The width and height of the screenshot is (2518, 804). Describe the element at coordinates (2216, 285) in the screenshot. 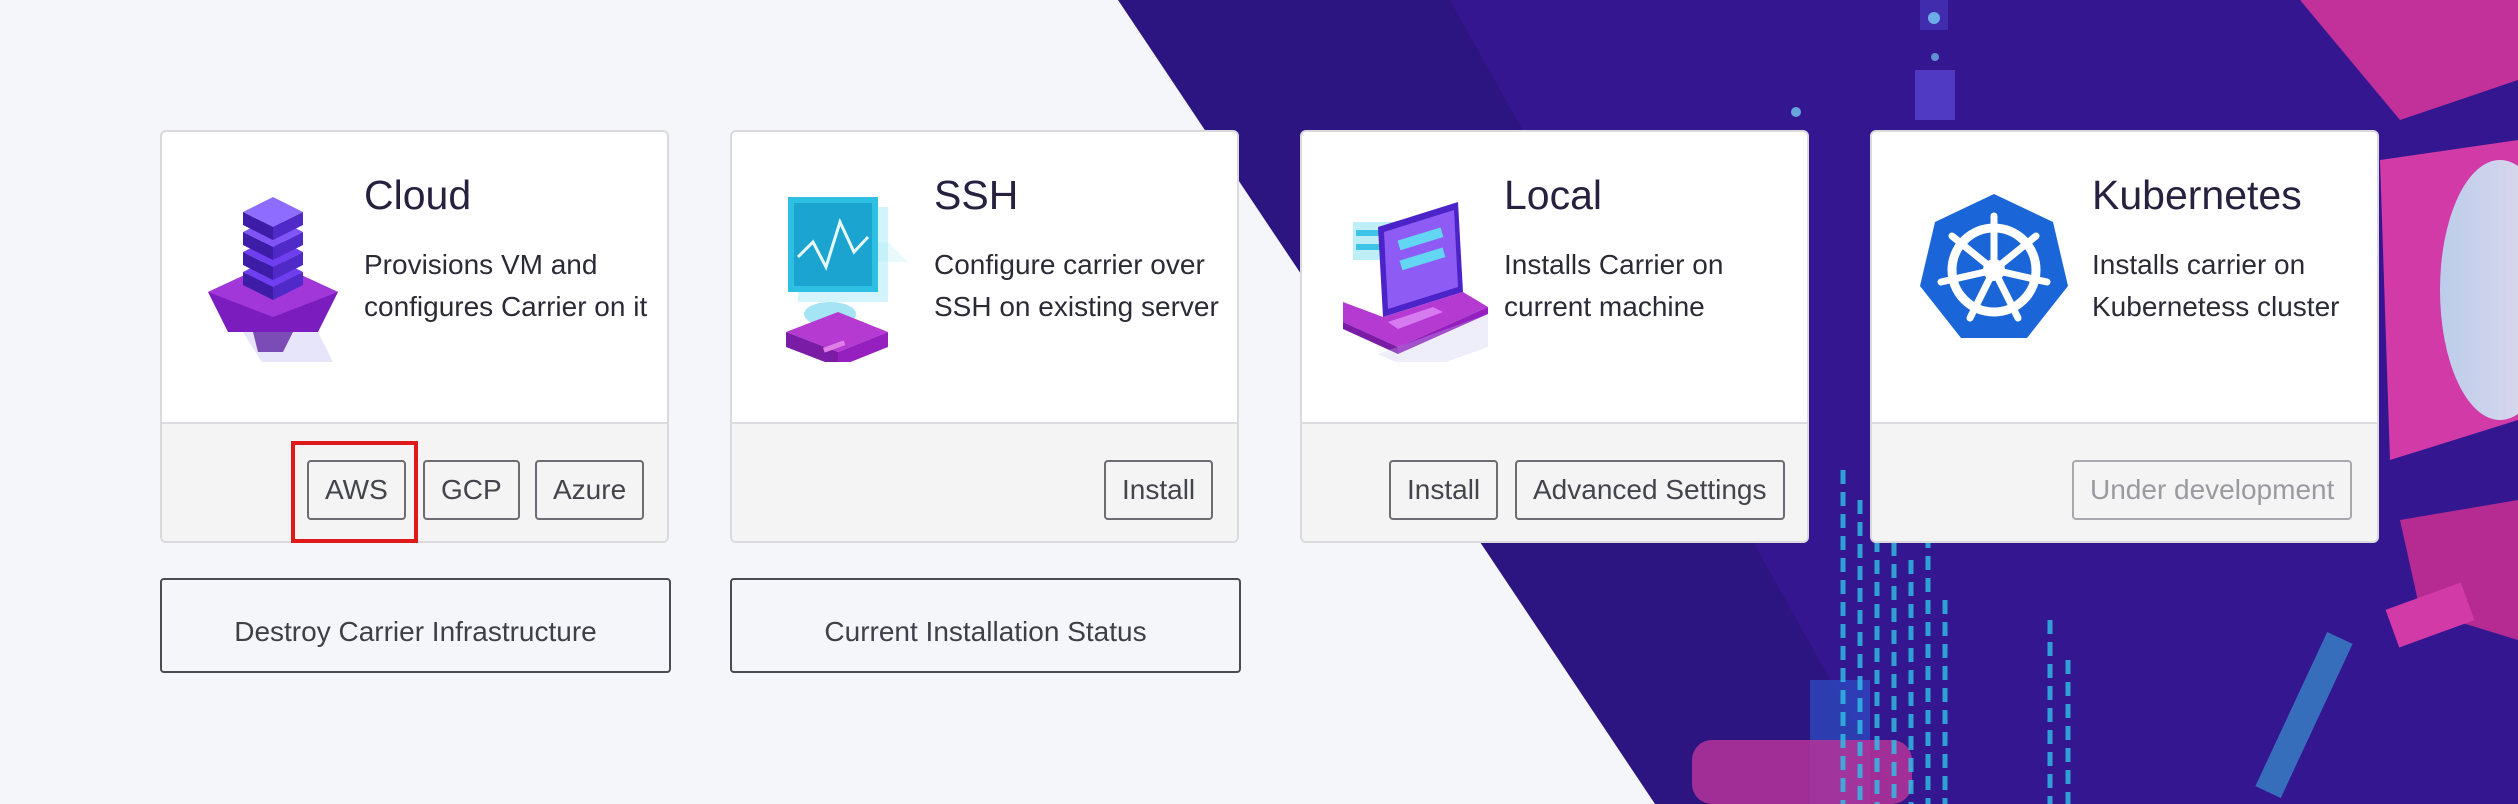

I see `card-description: Installs carrier on Kubernetess cluster` at that location.